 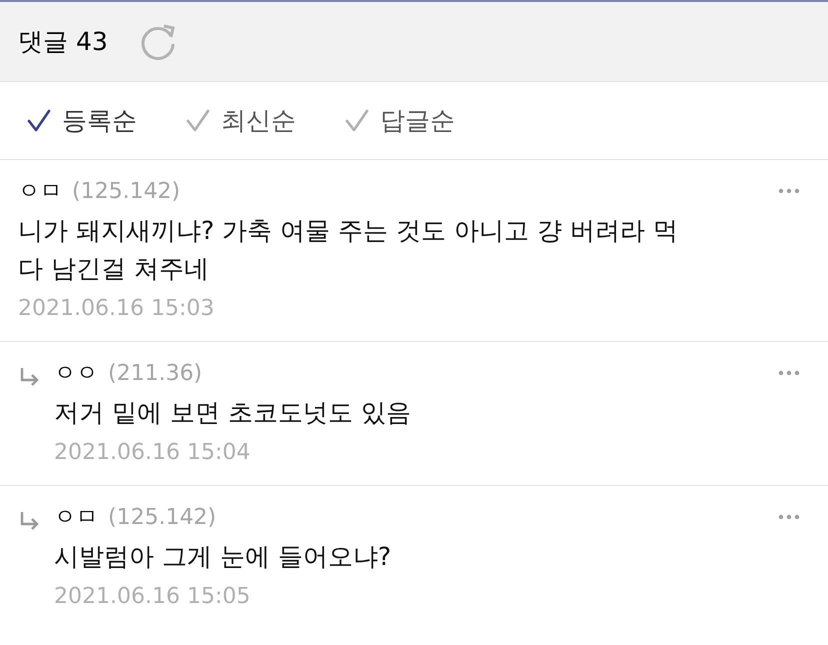 What do you see at coordinates (399, 121) in the screenshot?
I see `sort-tab: 답글순` at bounding box center [399, 121].